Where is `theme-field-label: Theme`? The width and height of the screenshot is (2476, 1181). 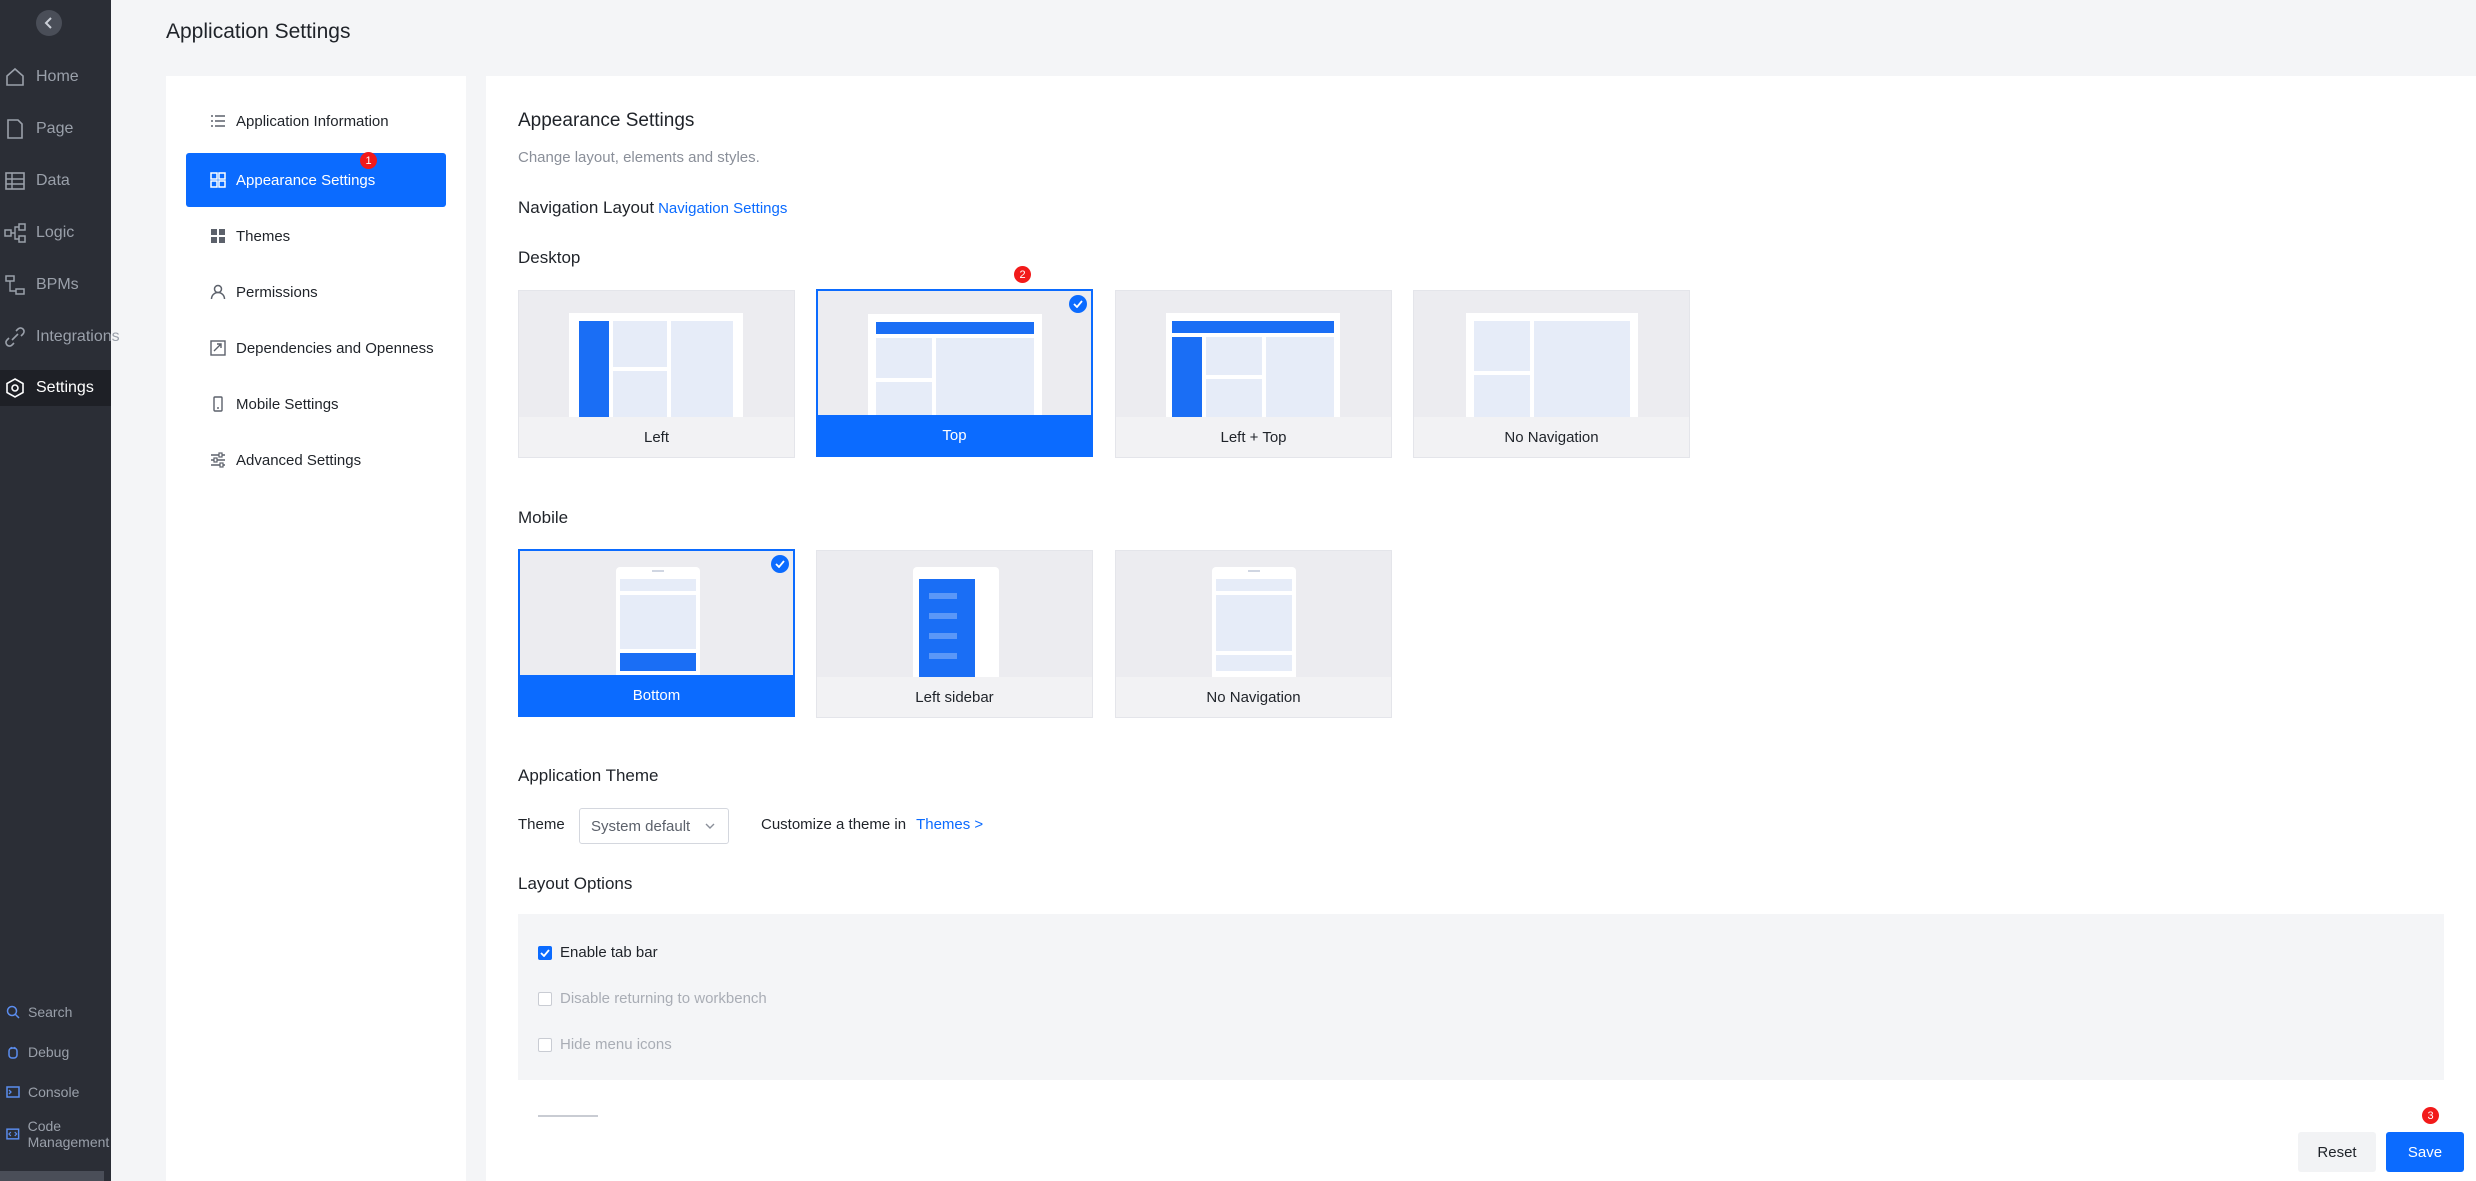
theme-field-label: Theme is located at coordinates (541, 824).